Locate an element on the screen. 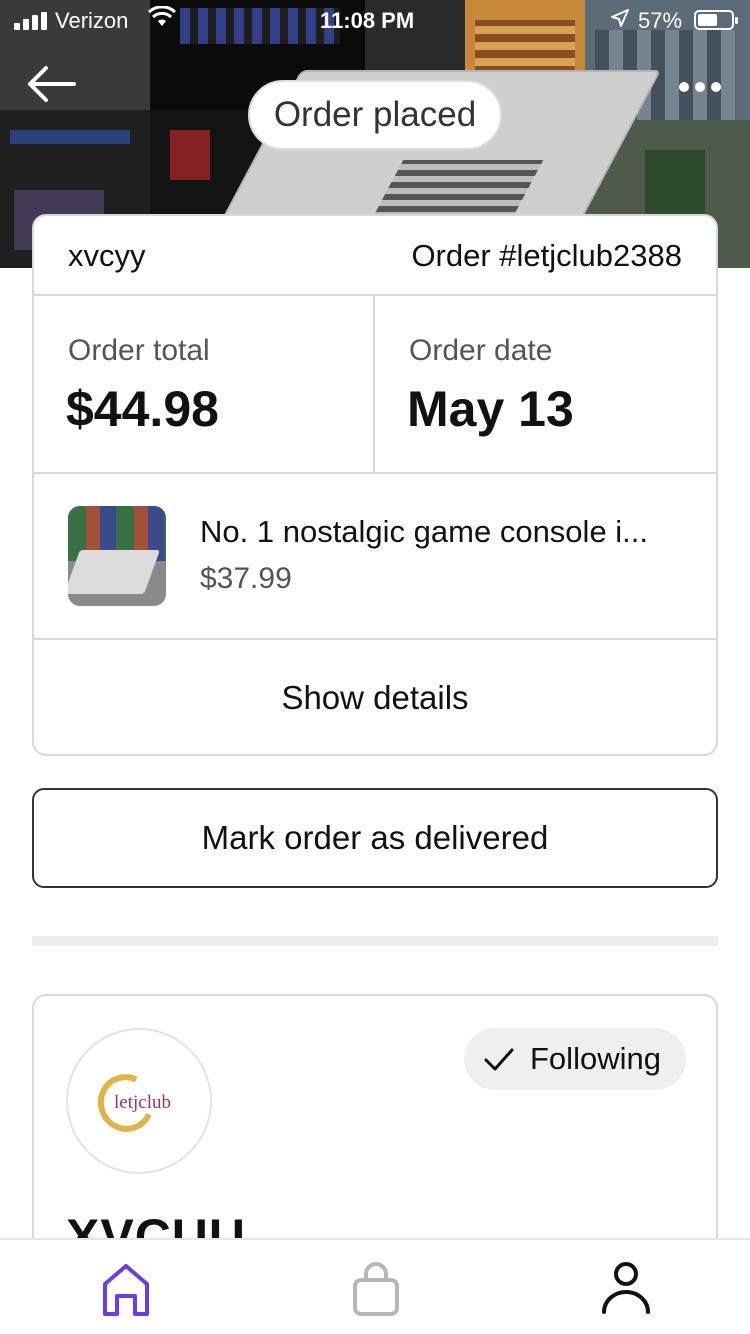 The image size is (750, 1334). order-number: Order #letjclub2388 is located at coordinates (546, 255).